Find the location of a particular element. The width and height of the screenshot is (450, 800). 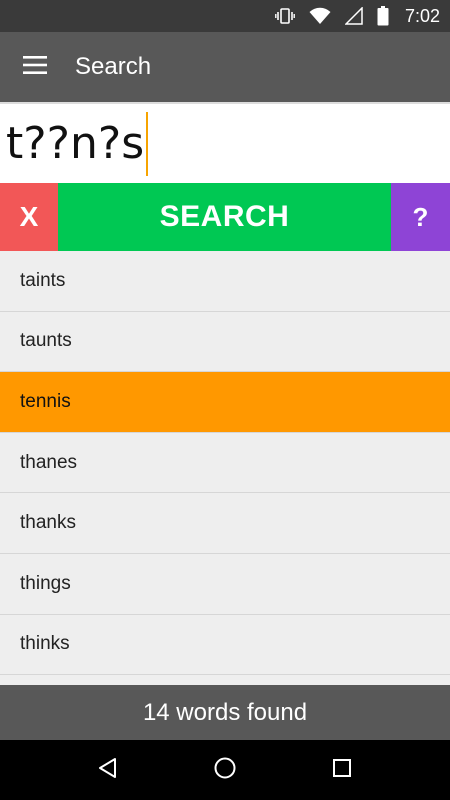

results-count-text: 14 words found is located at coordinates (225, 712).